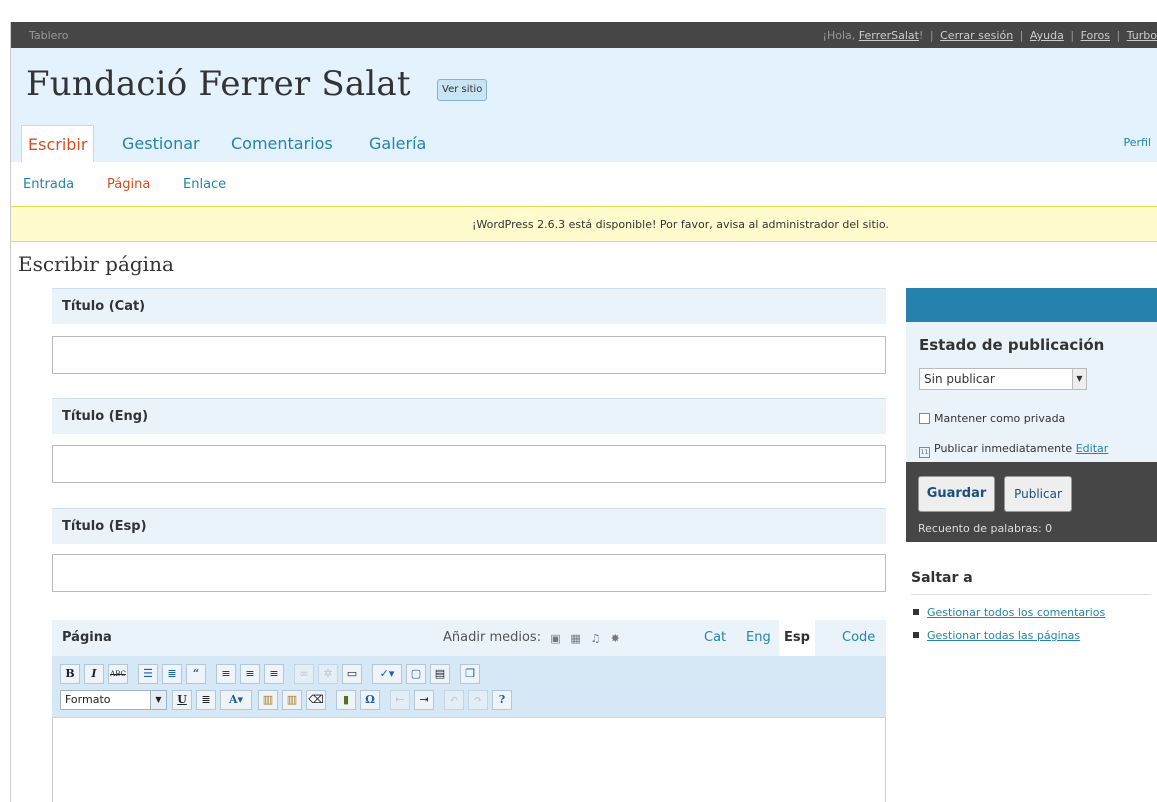  Describe the element at coordinates (113, 700) in the screenshot. I see `format-select: Formato ▼` at that location.